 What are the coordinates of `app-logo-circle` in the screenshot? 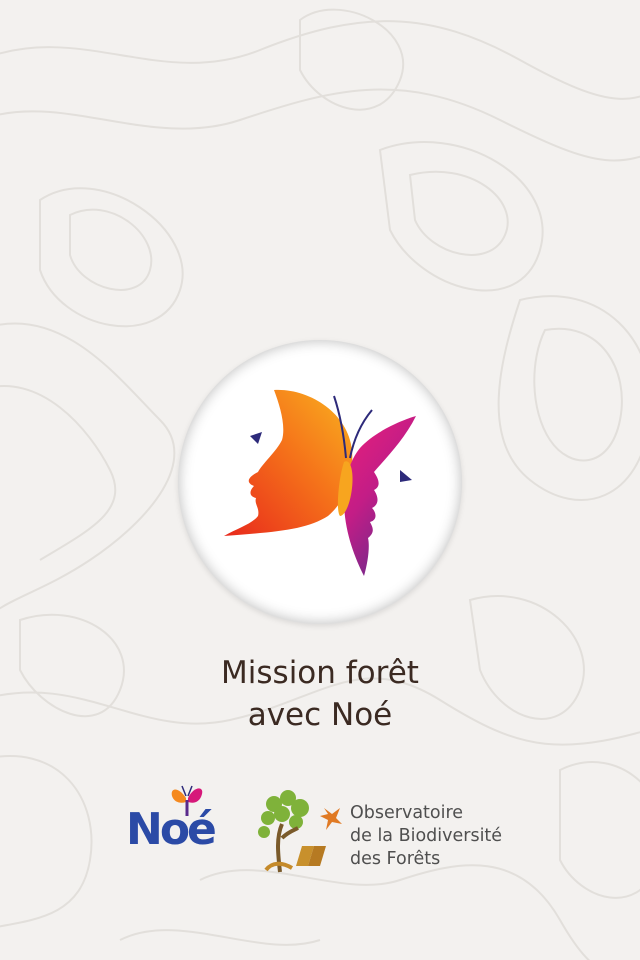 It's located at (320, 482).